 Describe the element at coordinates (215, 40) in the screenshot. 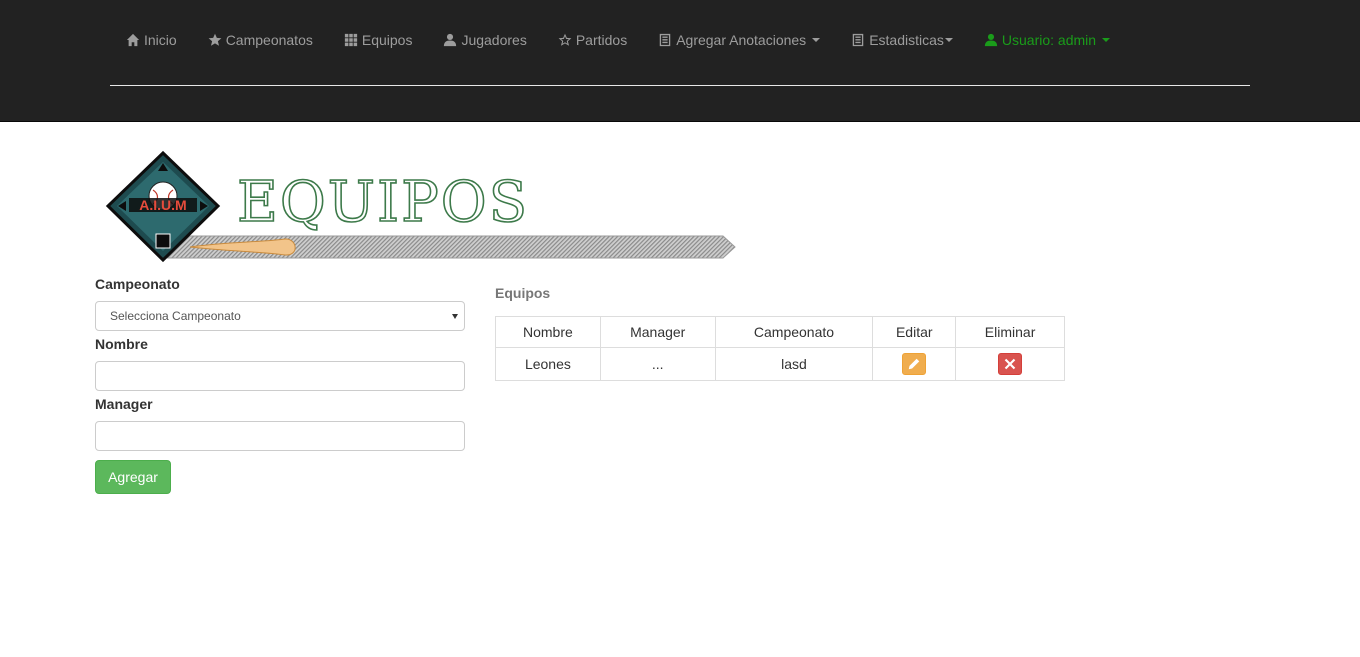

I see `star-icon` at that location.